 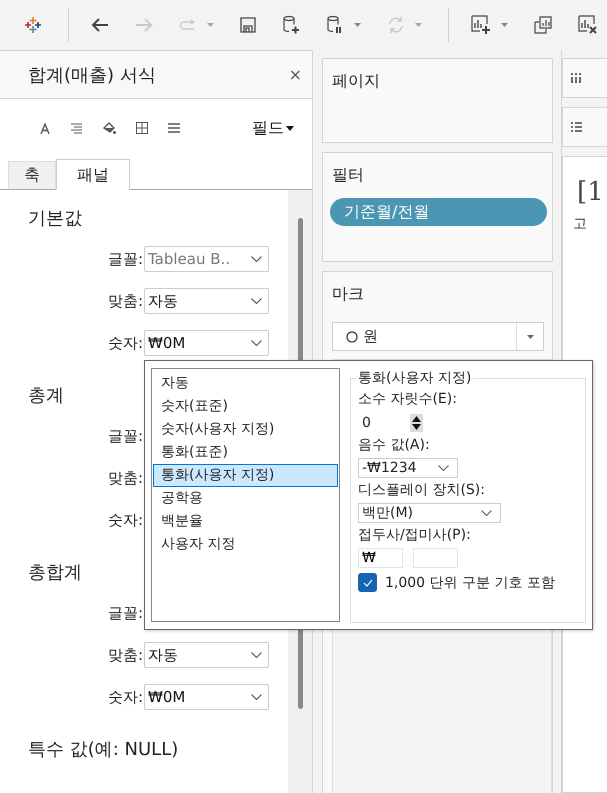 I want to click on columns-icon, so click(x=576, y=78).